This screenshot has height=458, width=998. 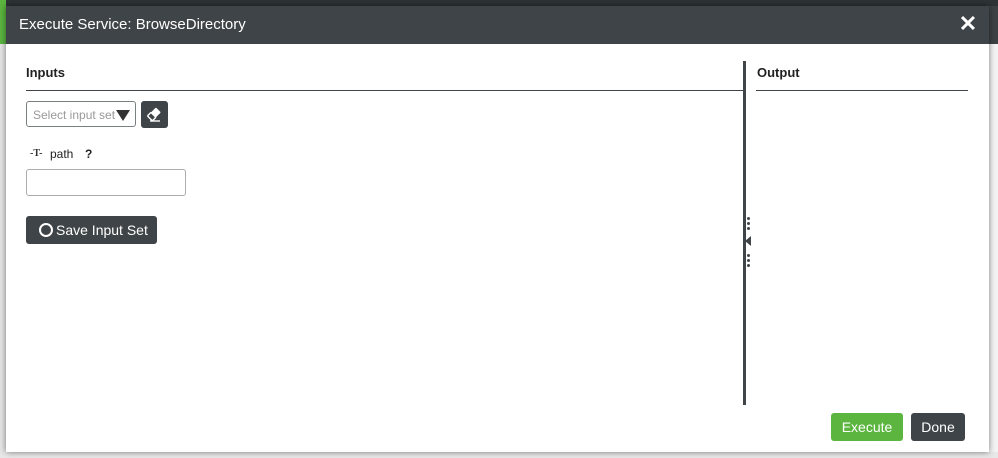 I want to click on path-input, so click(x=106, y=182).